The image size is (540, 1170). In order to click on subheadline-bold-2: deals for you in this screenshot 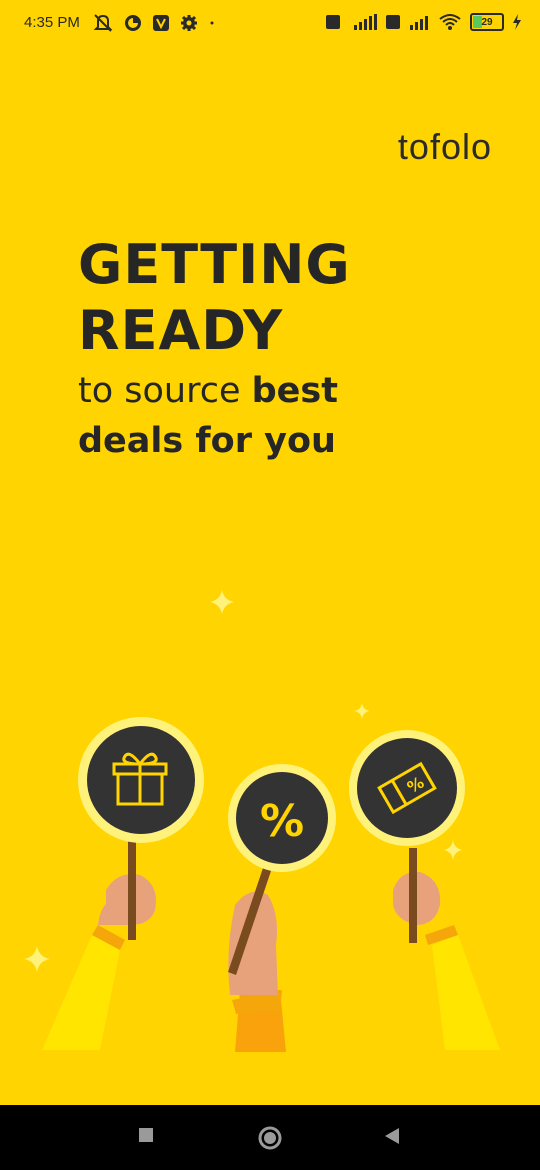, I will do `click(207, 441)`.